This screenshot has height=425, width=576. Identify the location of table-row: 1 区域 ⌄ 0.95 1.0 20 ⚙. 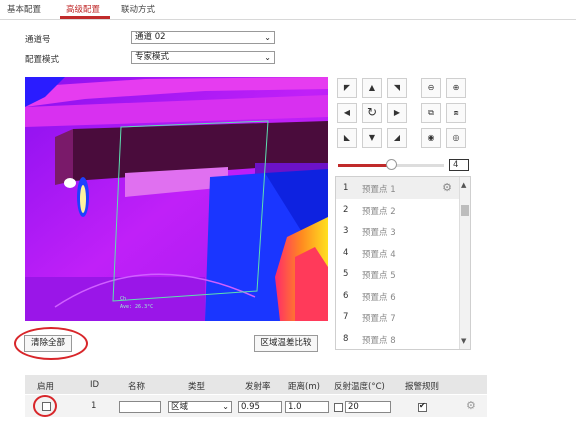
(256, 406).